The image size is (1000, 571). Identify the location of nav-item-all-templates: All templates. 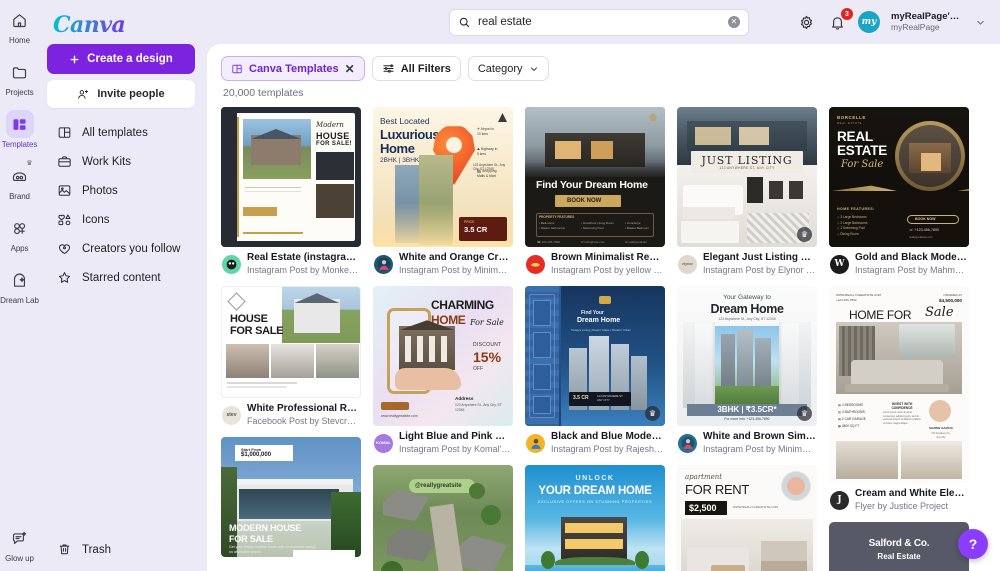
(121, 132).